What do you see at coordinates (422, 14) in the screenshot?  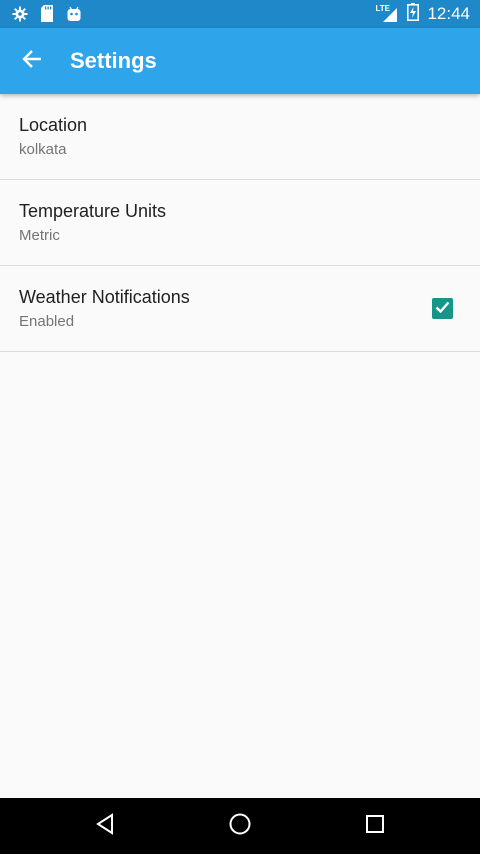 I see `status-system-icons: LTE 12:44` at bounding box center [422, 14].